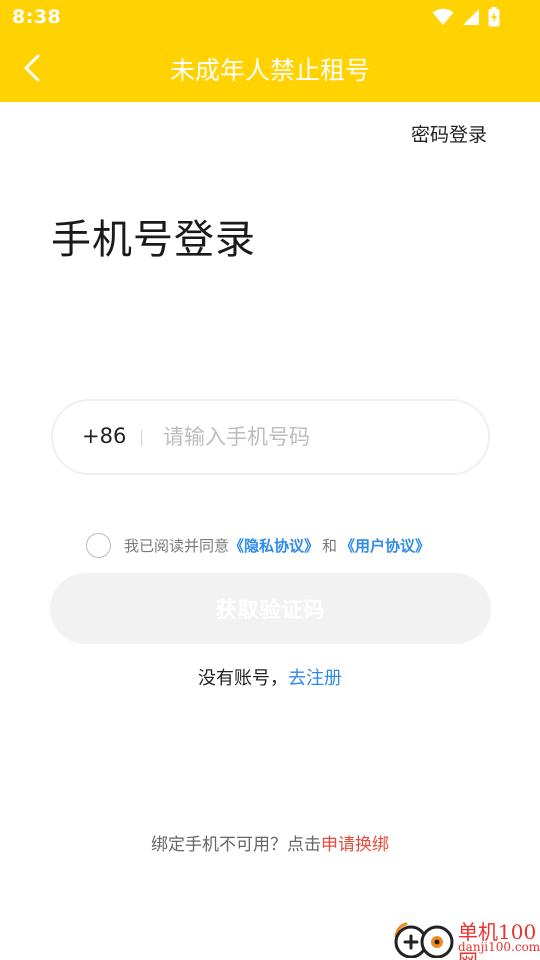 The image size is (540, 960). I want to click on status-bar: 8:38, so click(270, 18).